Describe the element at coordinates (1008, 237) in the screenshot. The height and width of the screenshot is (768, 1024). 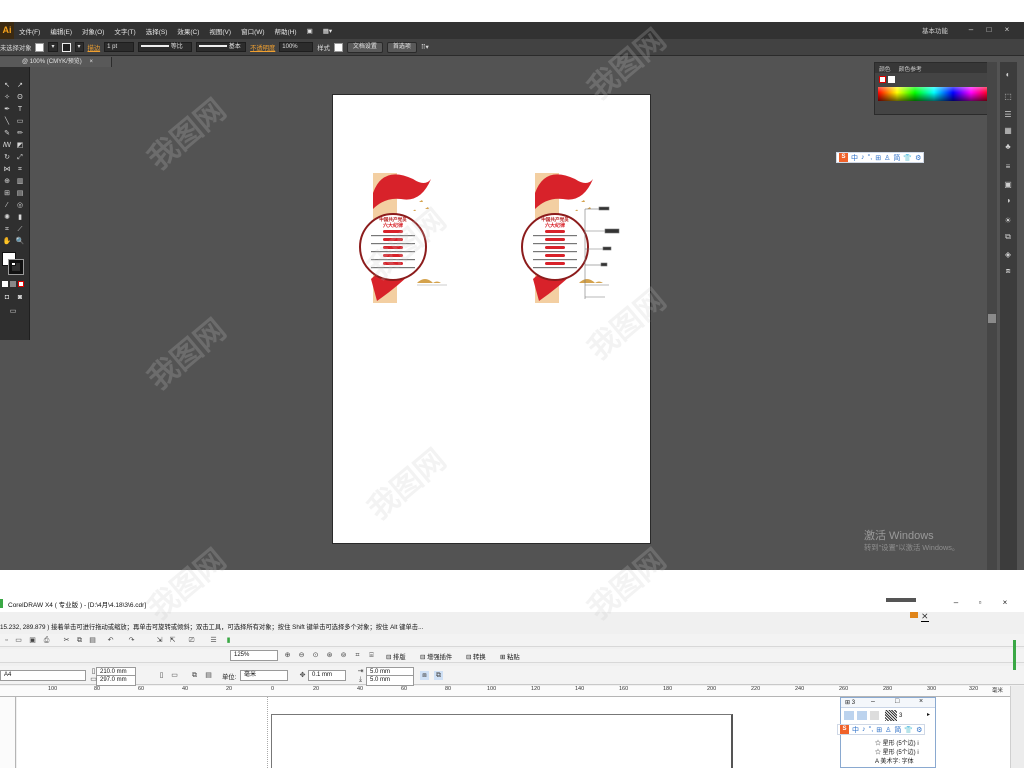
I see `graphic-styles-icon: ⧉` at that location.